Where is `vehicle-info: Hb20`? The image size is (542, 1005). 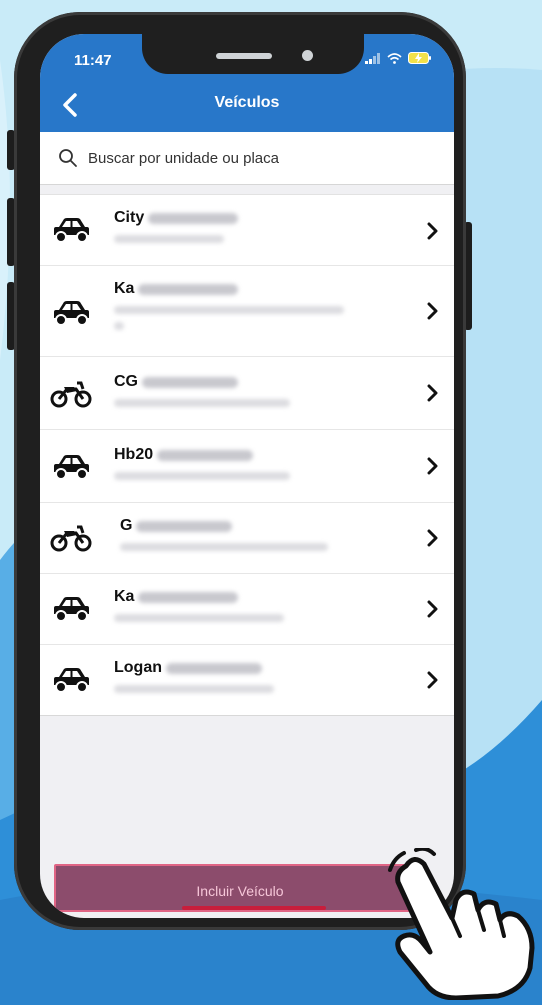
vehicle-info: Hb20 is located at coordinates (259, 463).